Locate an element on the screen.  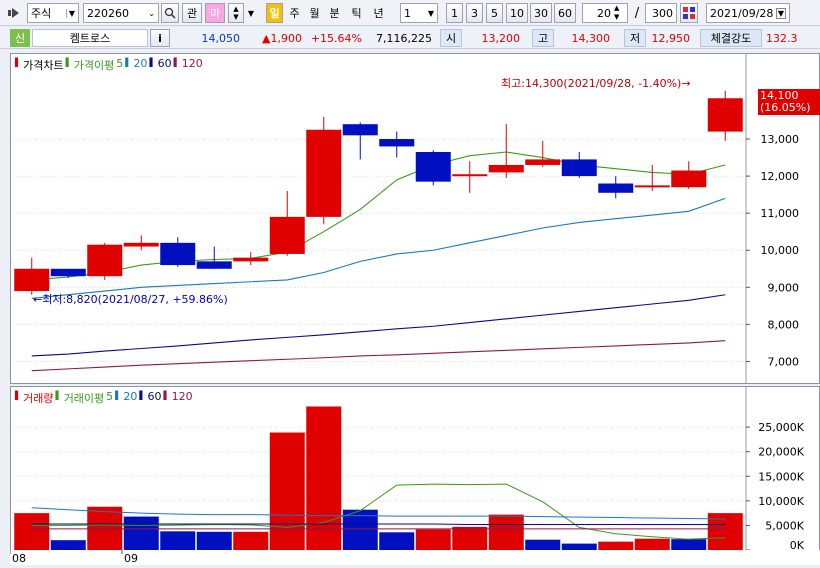
range-button-3: 3 is located at coordinates (474, 13).